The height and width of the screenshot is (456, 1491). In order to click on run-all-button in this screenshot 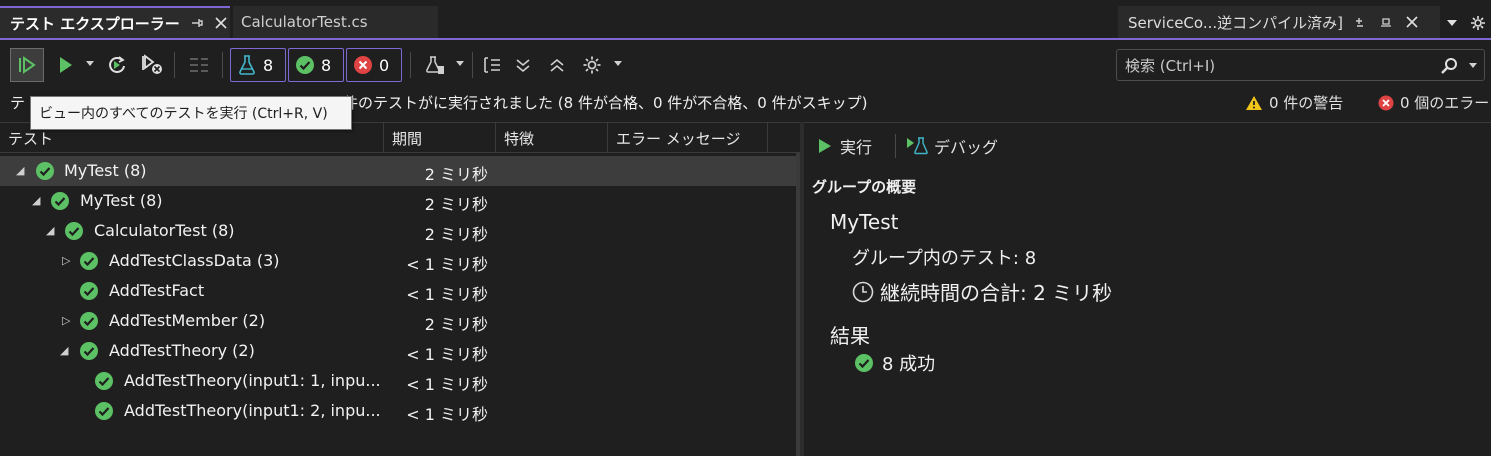, I will do `click(27, 65)`.